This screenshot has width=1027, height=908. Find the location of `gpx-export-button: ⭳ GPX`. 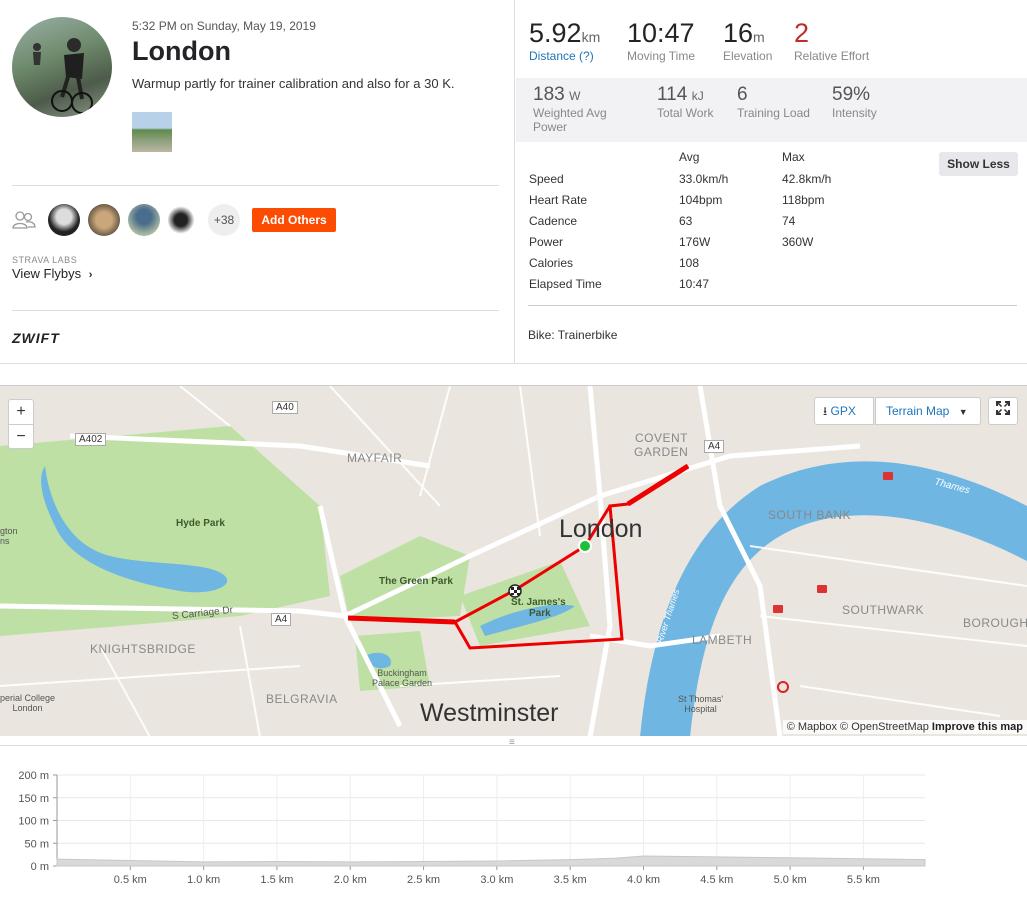

gpx-export-button: ⭳ GPX is located at coordinates (844, 411).